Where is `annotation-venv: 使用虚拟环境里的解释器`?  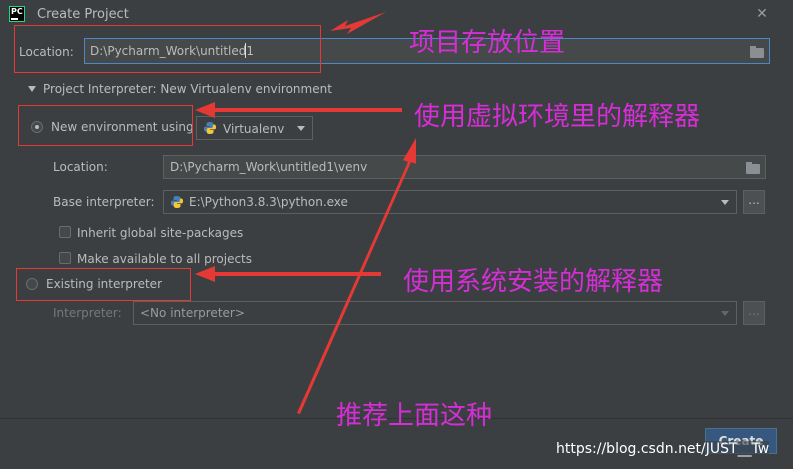
annotation-venv: 使用虚拟环境里的解释器 is located at coordinates (557, 117).